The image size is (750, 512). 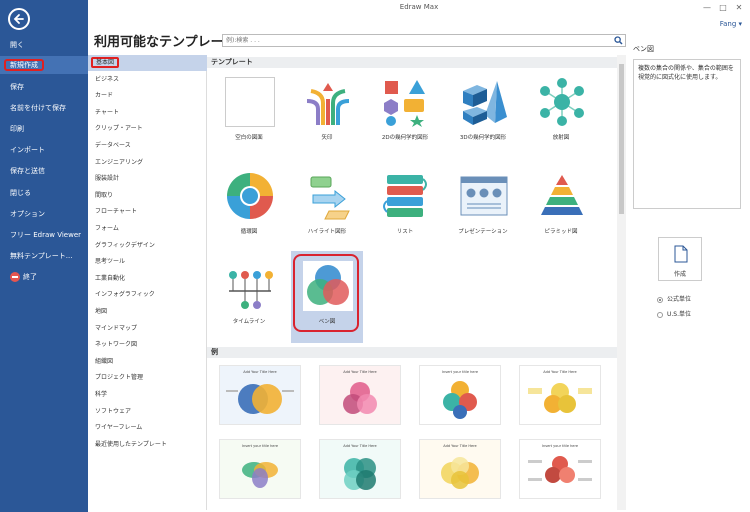 I want to click on template-tile: 2Dの幾何学的図形, so click(x=405, y=107).